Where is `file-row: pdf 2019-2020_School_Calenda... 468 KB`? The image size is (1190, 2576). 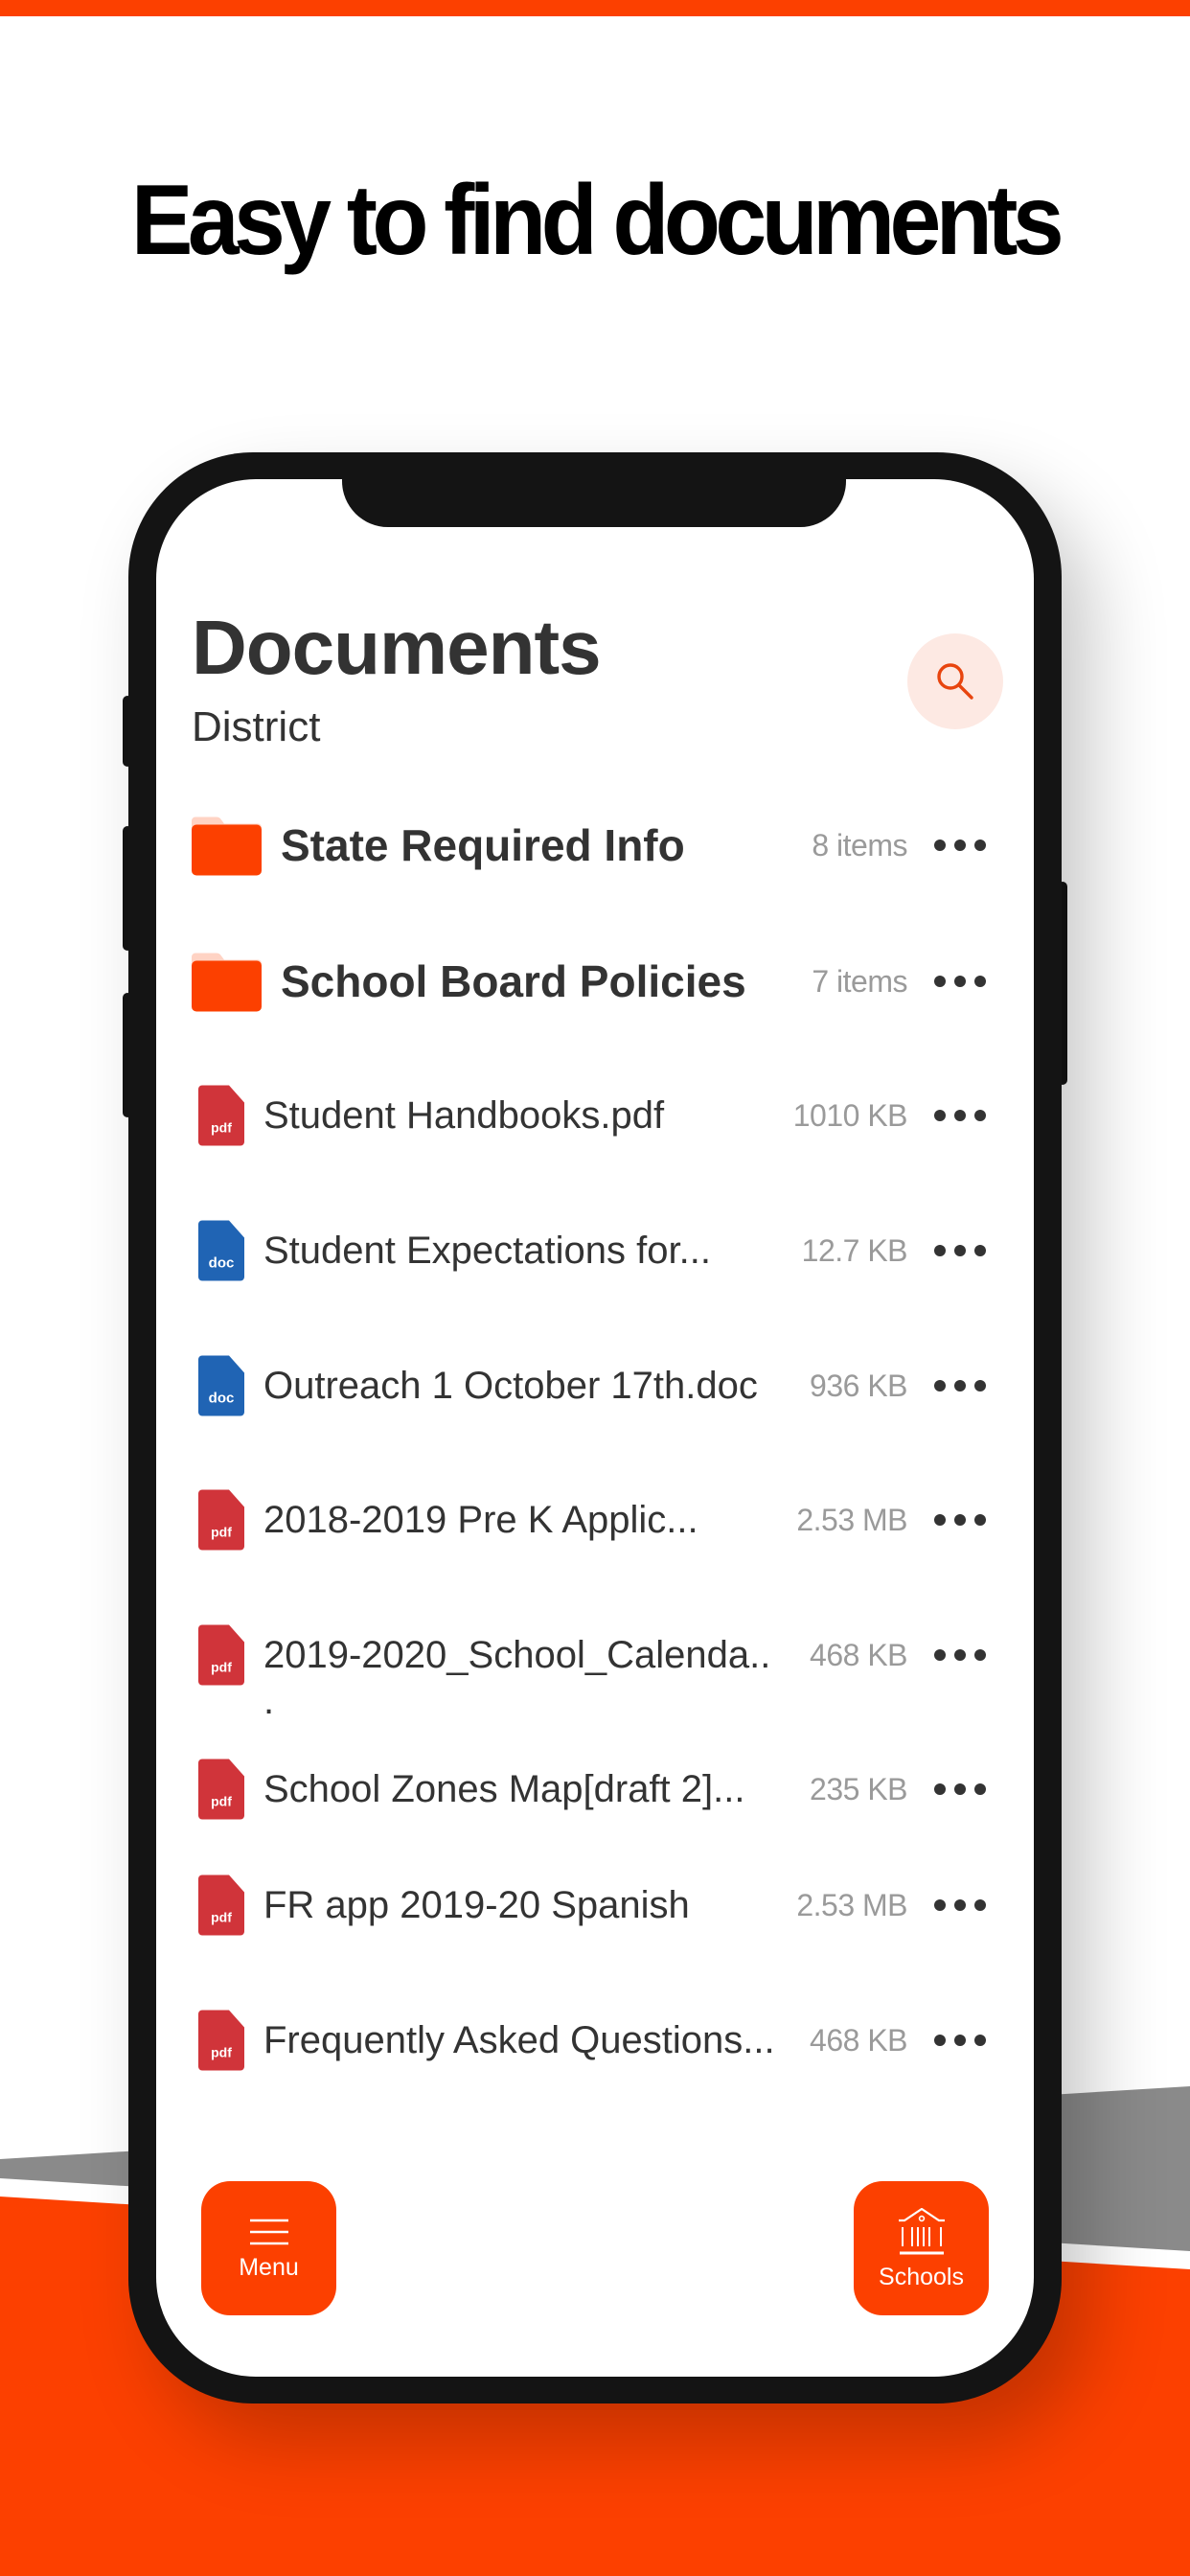 file-row: pdf 2019-2020_School_Calenda... 468 KB is located at coordinates (595, 1663).